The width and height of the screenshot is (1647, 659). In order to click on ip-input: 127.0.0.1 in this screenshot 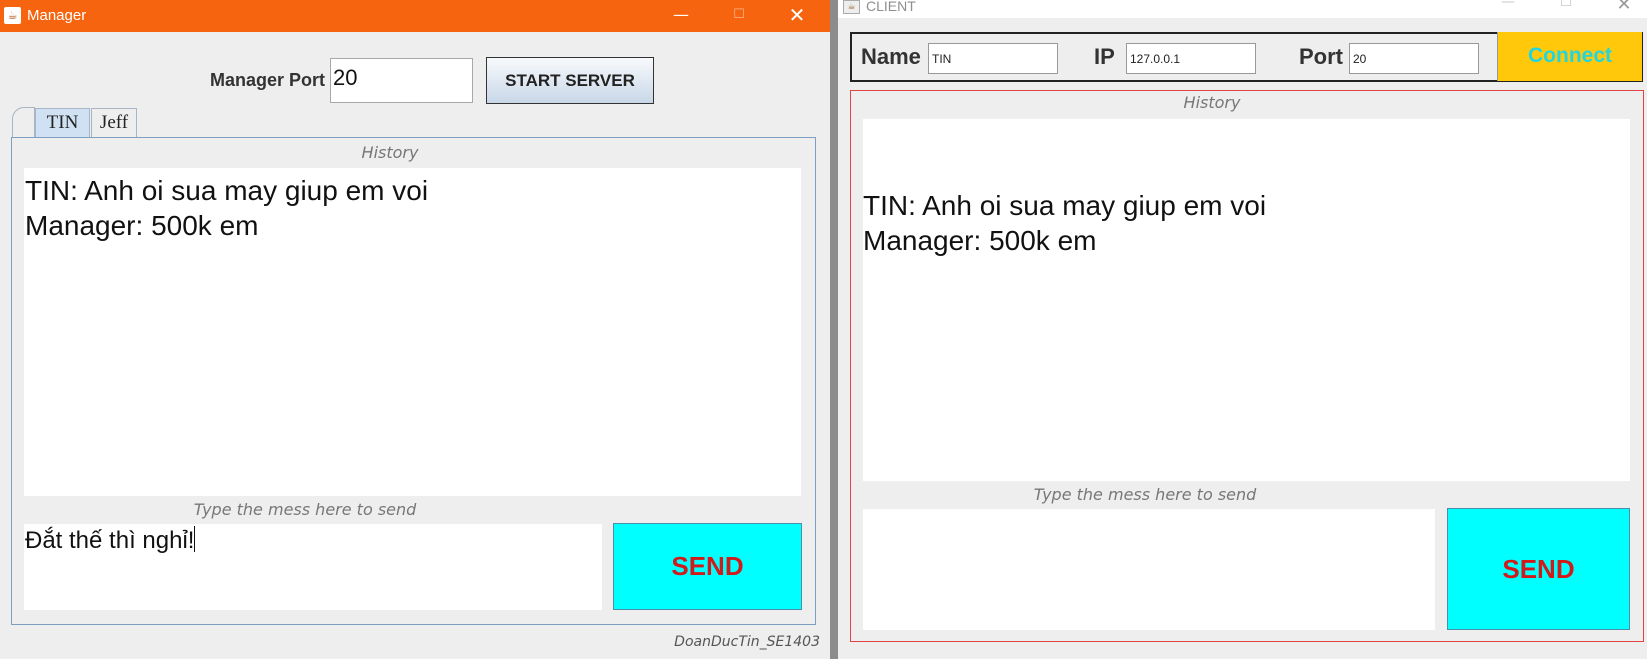, I will do `click(1191, 58)`.